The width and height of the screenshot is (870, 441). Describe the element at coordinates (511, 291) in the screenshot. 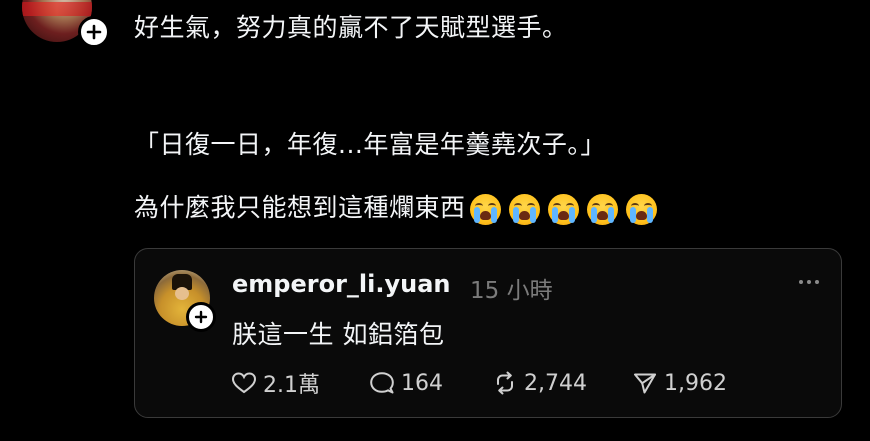

I see `quoted-timestamp: 15 小時` at that location.